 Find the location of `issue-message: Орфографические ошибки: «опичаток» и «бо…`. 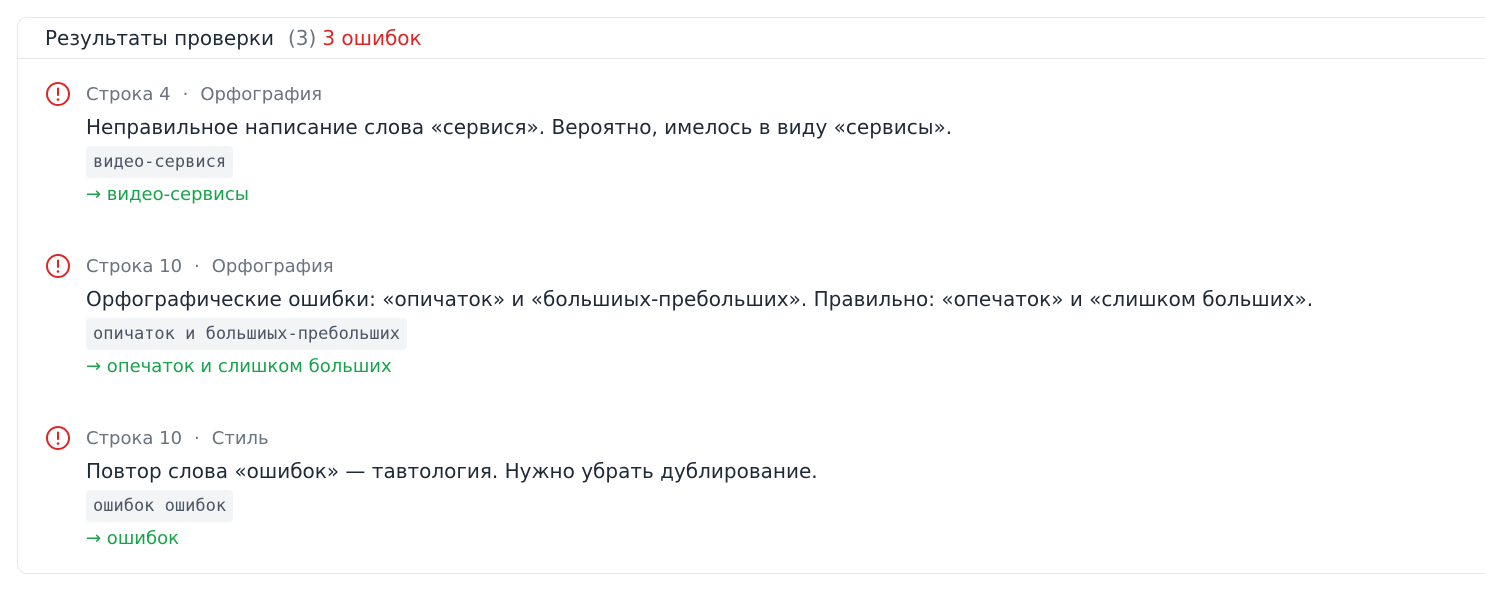

issue-message: Орфографические ошибки: «опичаток» и «бо… is located at coordinates (700, 299).